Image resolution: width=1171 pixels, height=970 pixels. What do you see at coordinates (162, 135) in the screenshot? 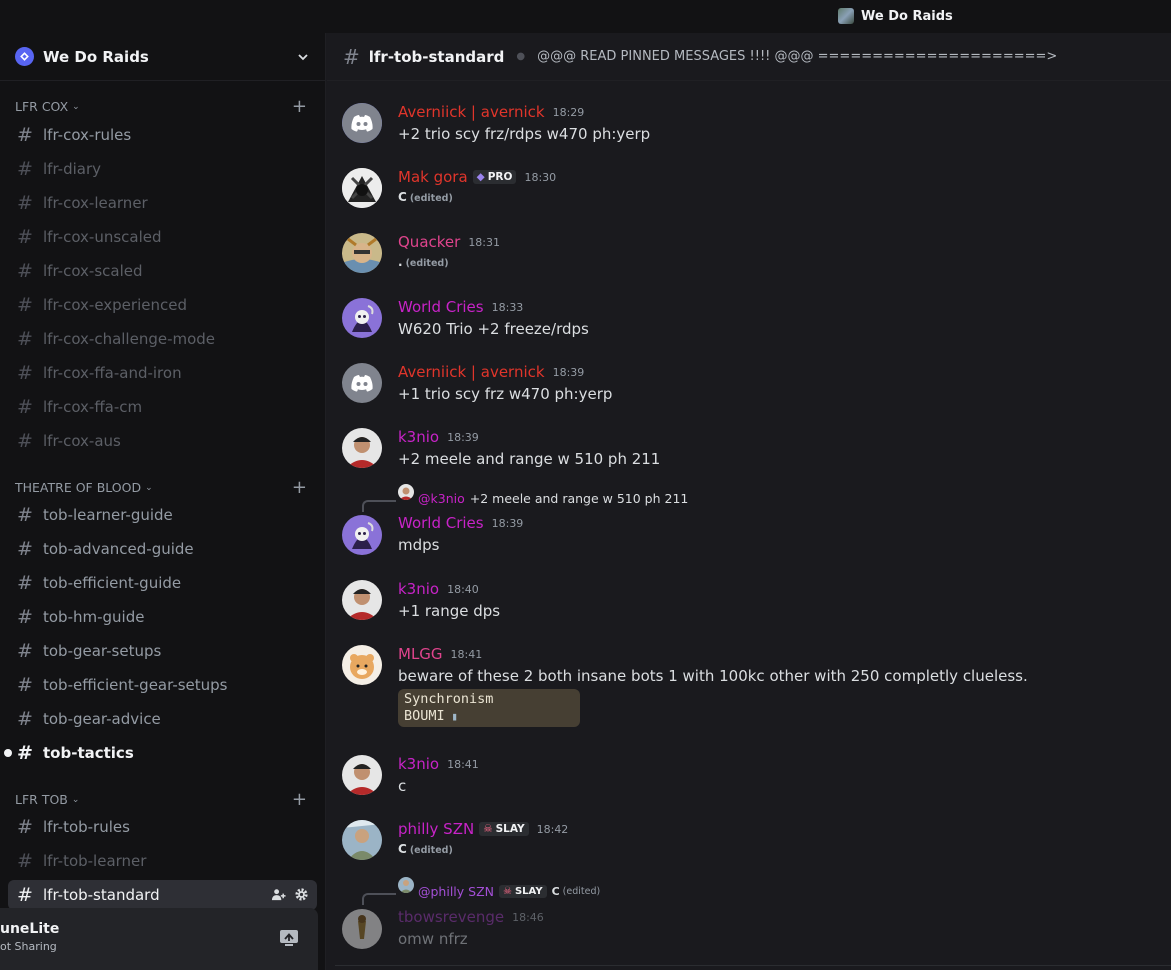
I see `channel-lfr-cox-rules: # lfr-cox-rules` at bounding box center [162, 135].